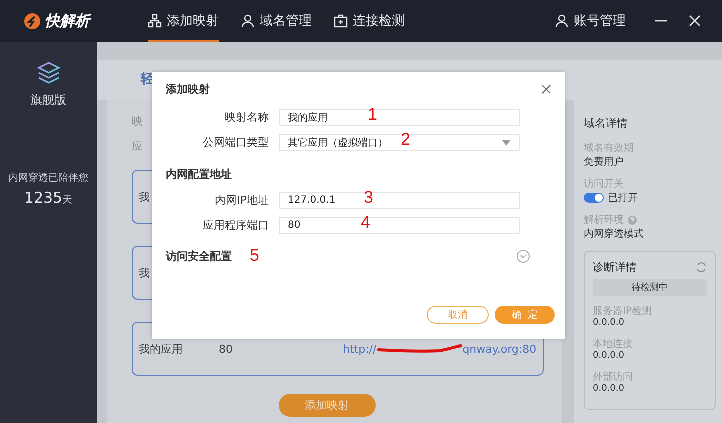  Describe the element at coordinates (615, 267) in the screenshot. I see `diagnosis-title: 诊断详情` at that location.